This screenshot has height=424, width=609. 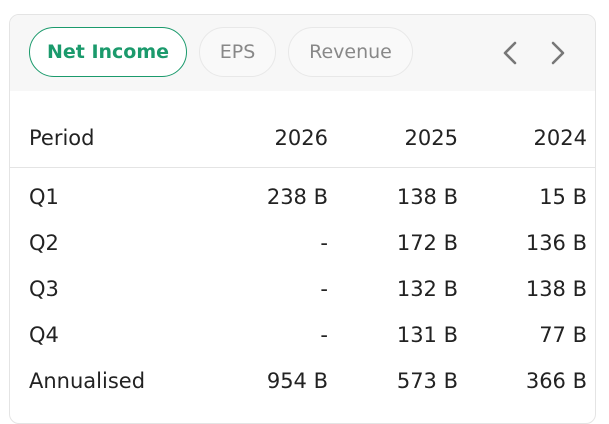 I want to click on column-header-2026: 2026, so click(x=301, y=138).